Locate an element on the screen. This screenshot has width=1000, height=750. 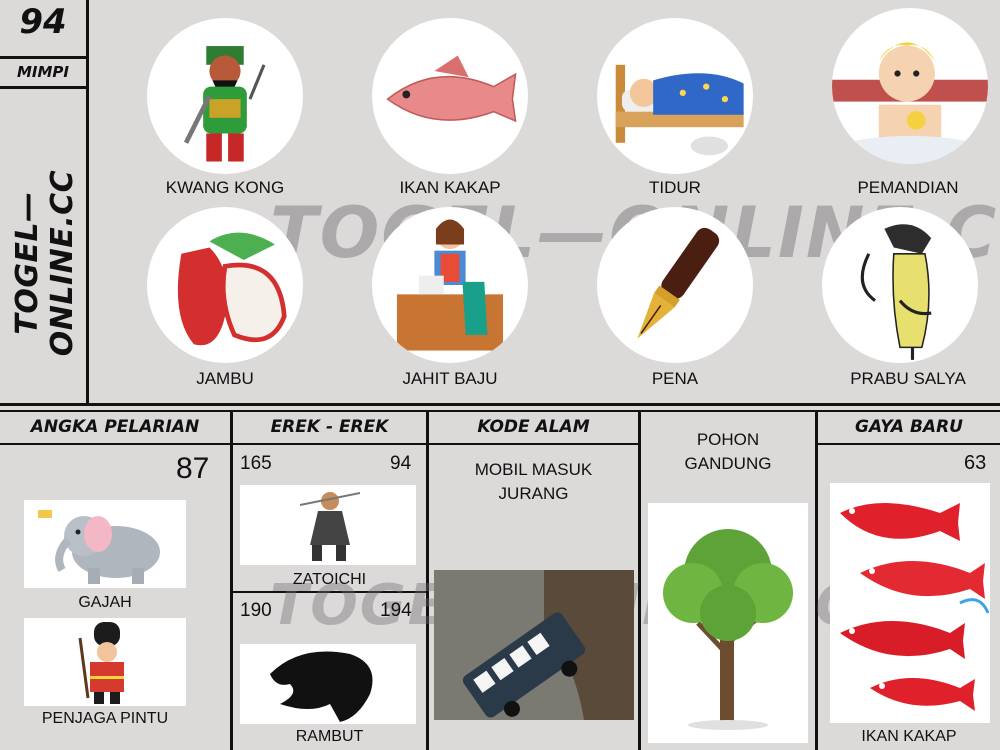
pohon-line1: POHON is located at coordinates (728, 439).